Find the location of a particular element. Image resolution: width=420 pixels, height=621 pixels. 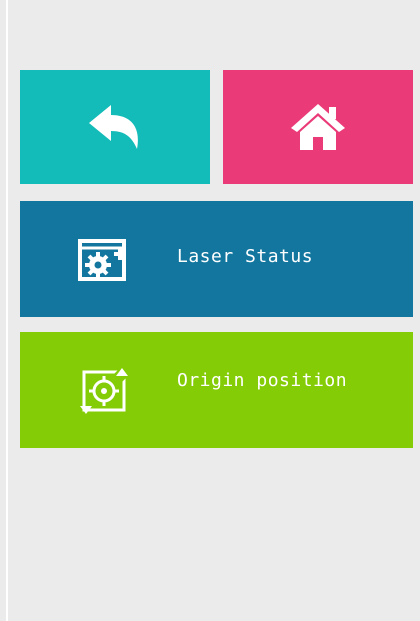

home-icon is located at coordinates (318, 127).